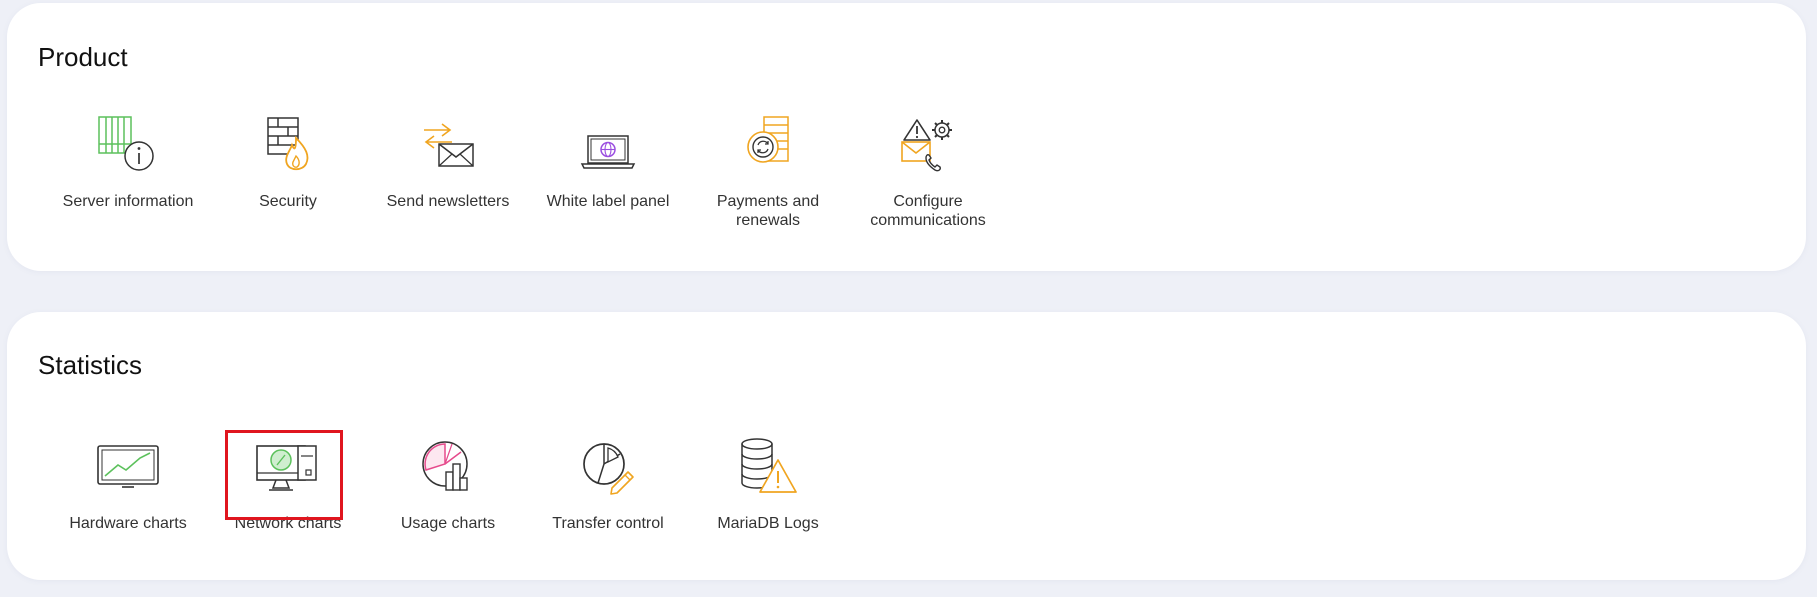  I want to click on tile-send-newsletters: Send newsletters, so click(448, 172).